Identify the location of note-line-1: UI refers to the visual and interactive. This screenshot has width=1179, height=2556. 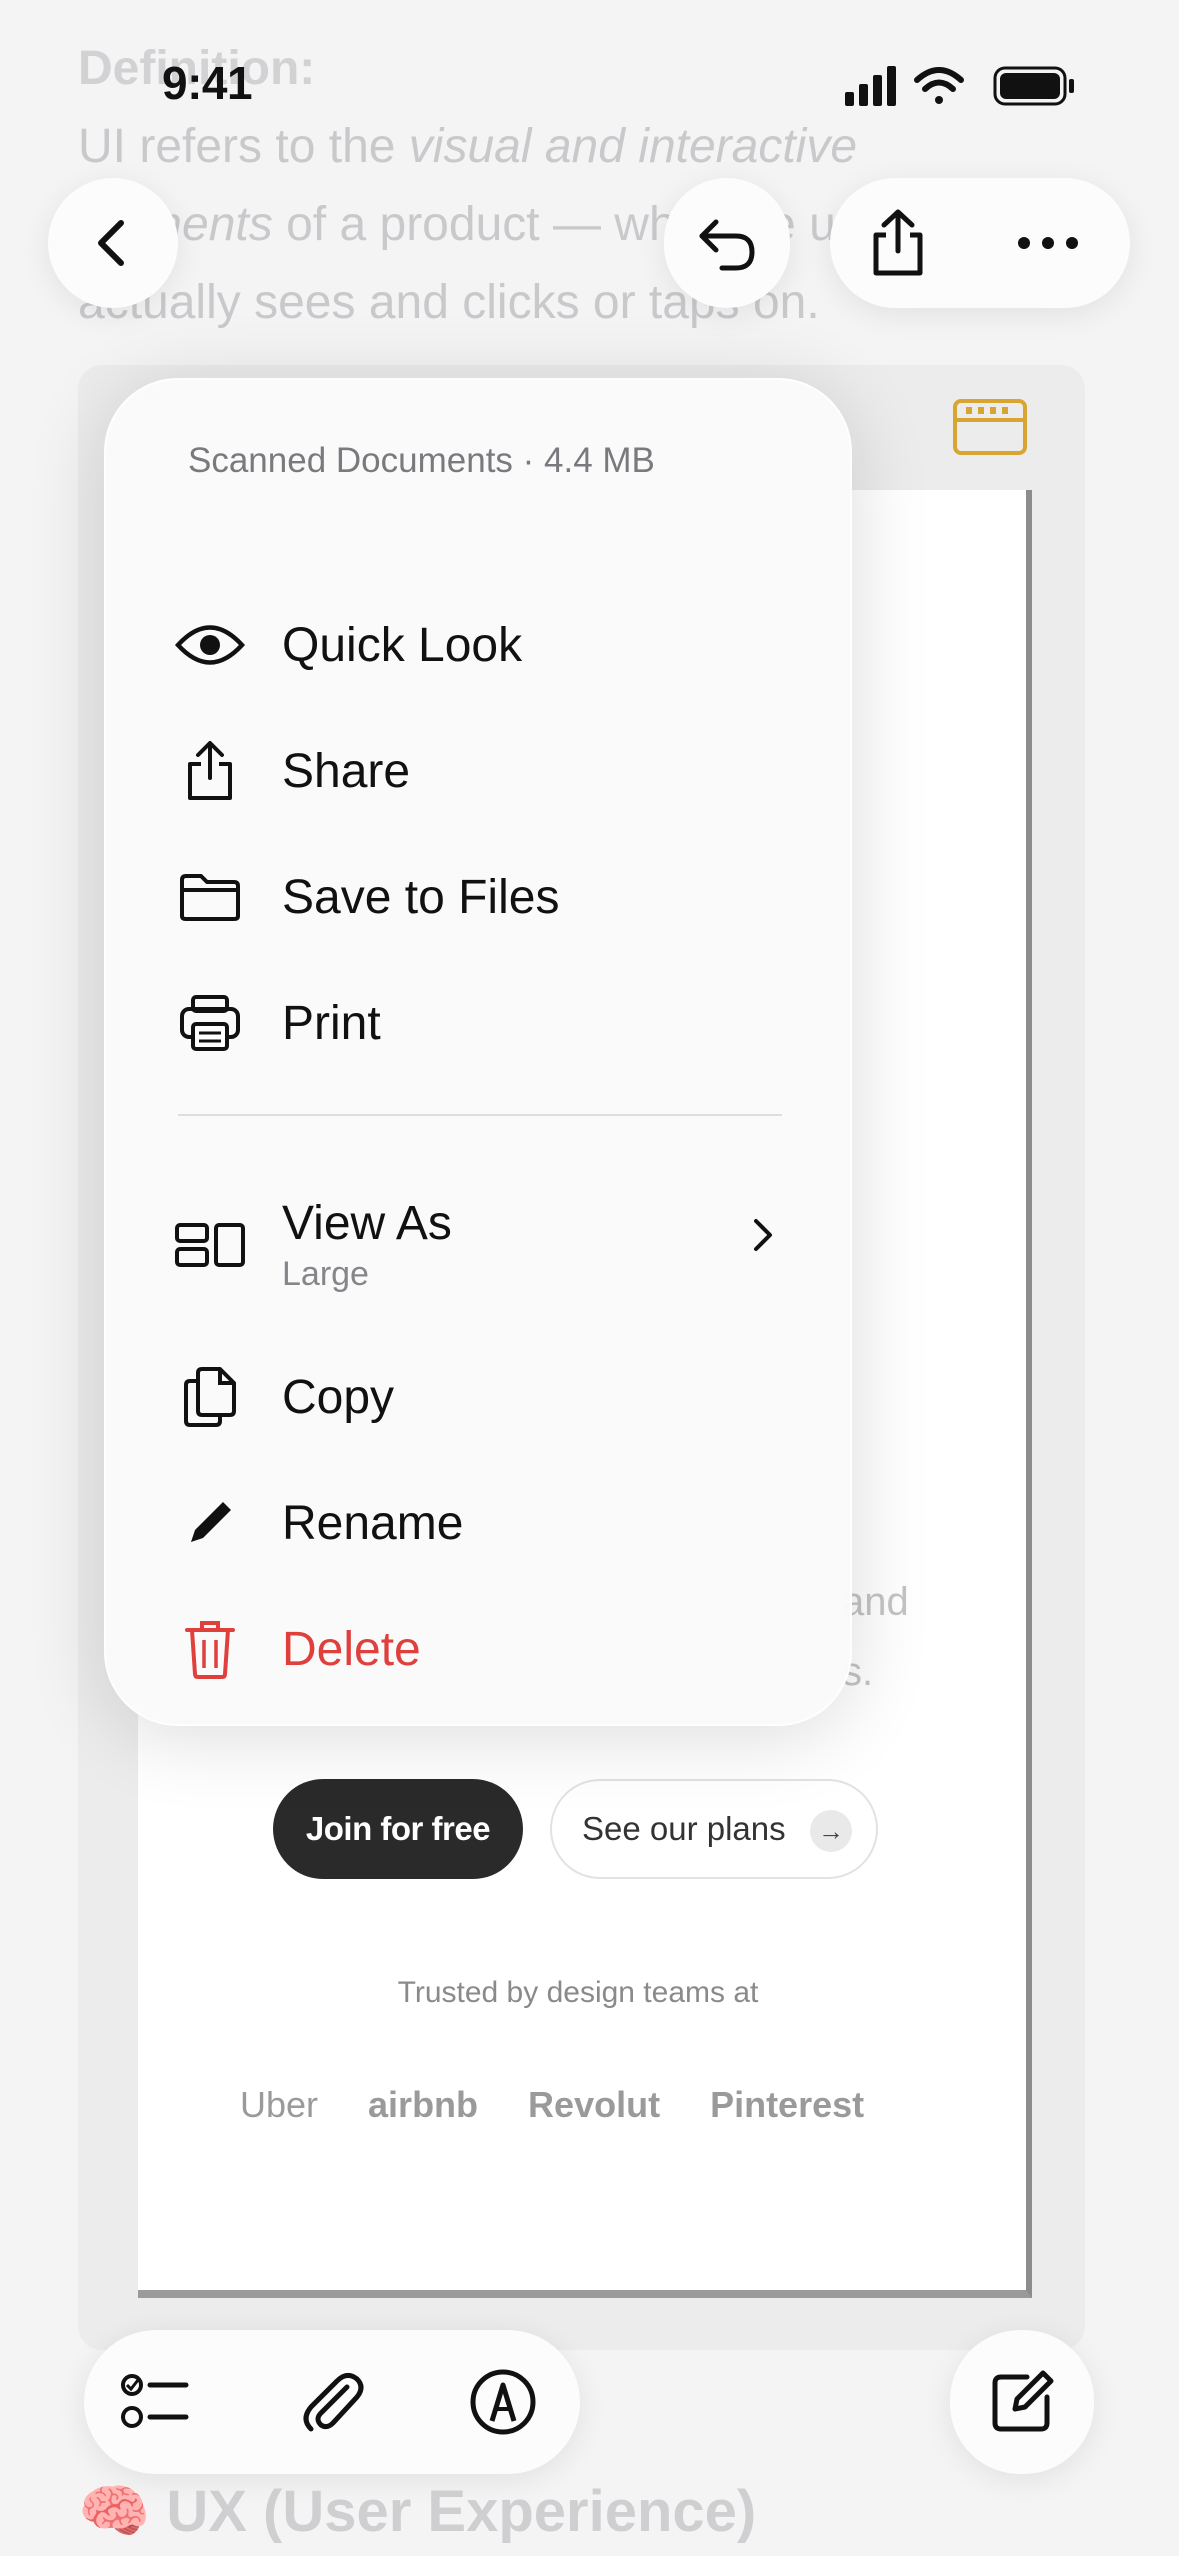
(468, 146).